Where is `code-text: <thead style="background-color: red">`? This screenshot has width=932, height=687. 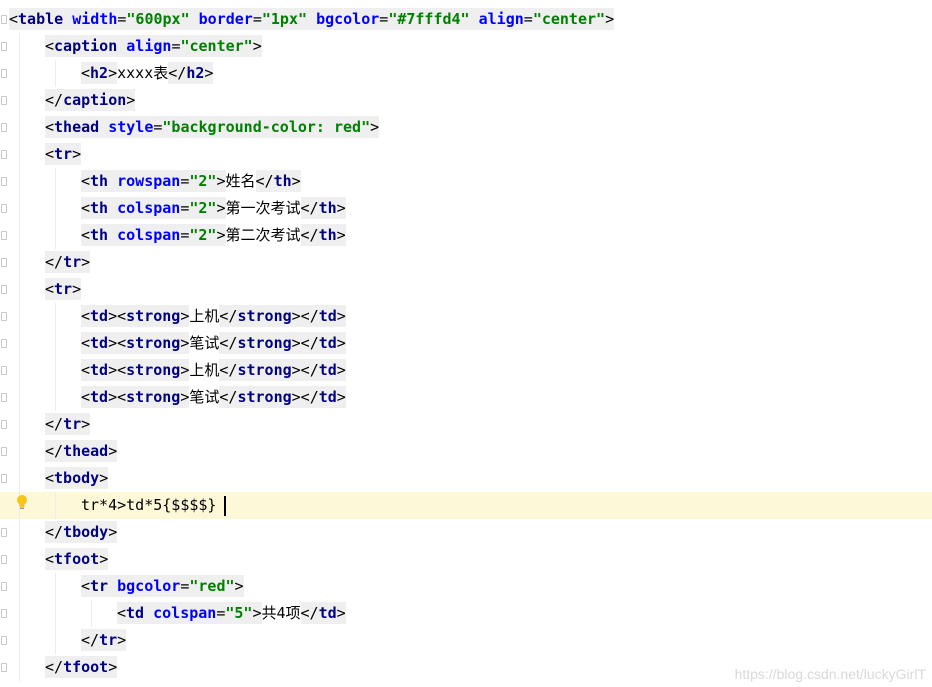 code-text: <thead style="background-color: red"> is located at coordinates (212, 127).